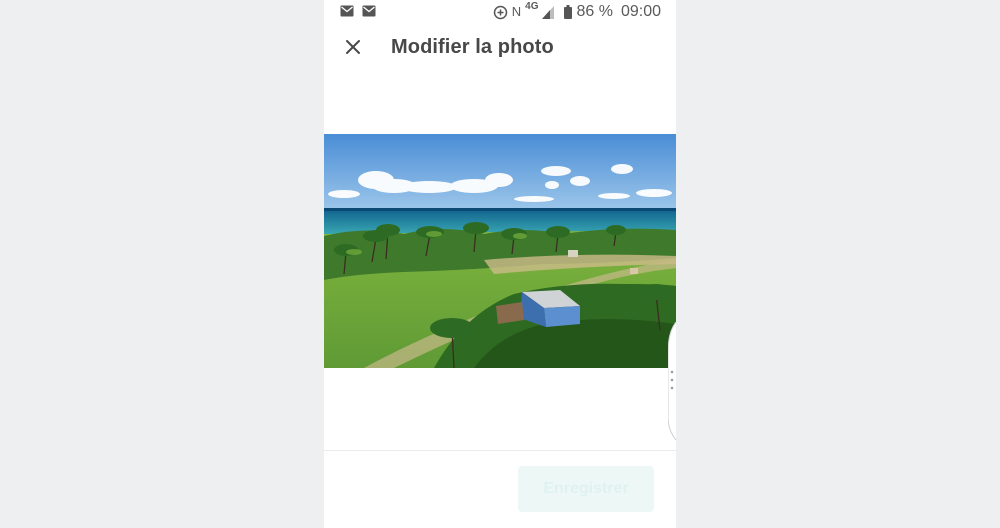 This screenshot has width=1000, height=528. What do you see at coordinates (640, 11) in the screenshot?
I see `clock-time: 09:00` at bounding box center [640, 11].